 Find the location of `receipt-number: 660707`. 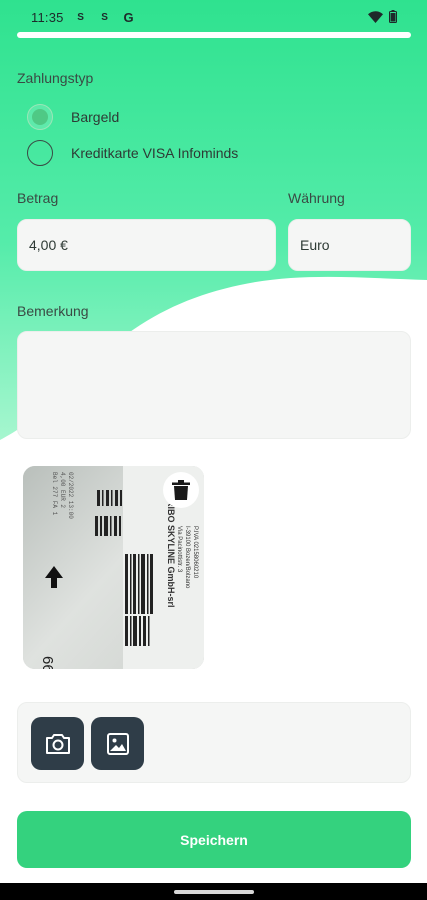

receipt-number: 660707 is located at coordinates (47, 662).